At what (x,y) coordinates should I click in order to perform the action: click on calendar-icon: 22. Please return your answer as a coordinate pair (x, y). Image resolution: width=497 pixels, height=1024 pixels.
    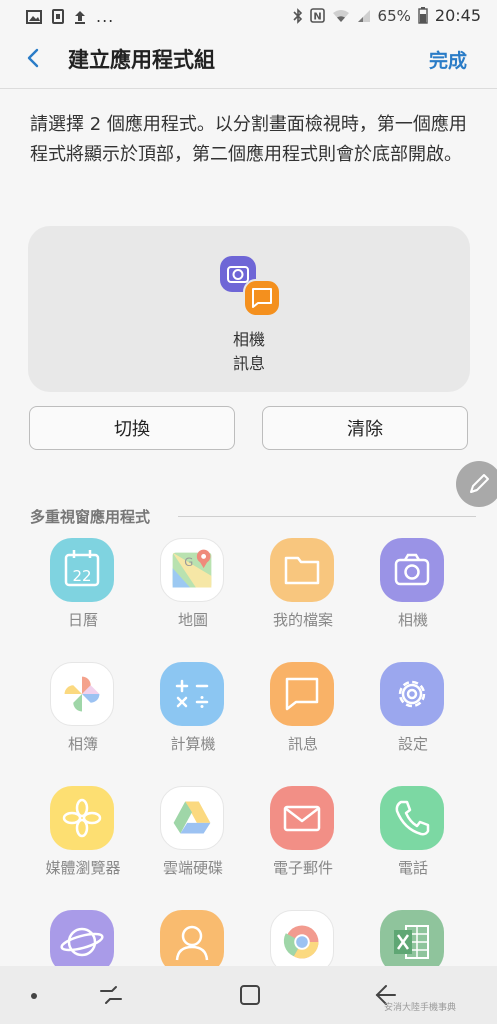
    Looking at the image, I should click on (82, 570).